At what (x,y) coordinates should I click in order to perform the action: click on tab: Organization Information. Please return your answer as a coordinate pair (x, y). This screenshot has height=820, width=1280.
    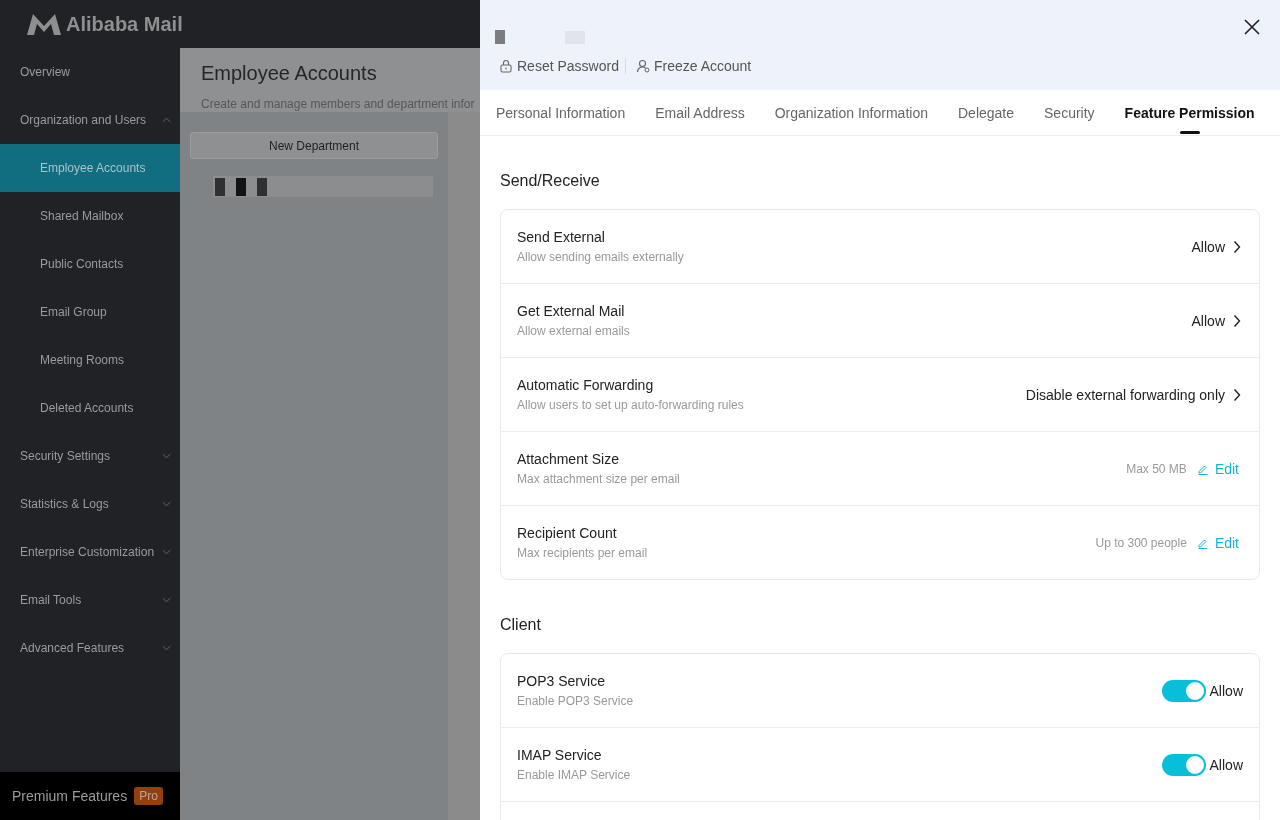
    Looking at the image, I should click on (851, 112).